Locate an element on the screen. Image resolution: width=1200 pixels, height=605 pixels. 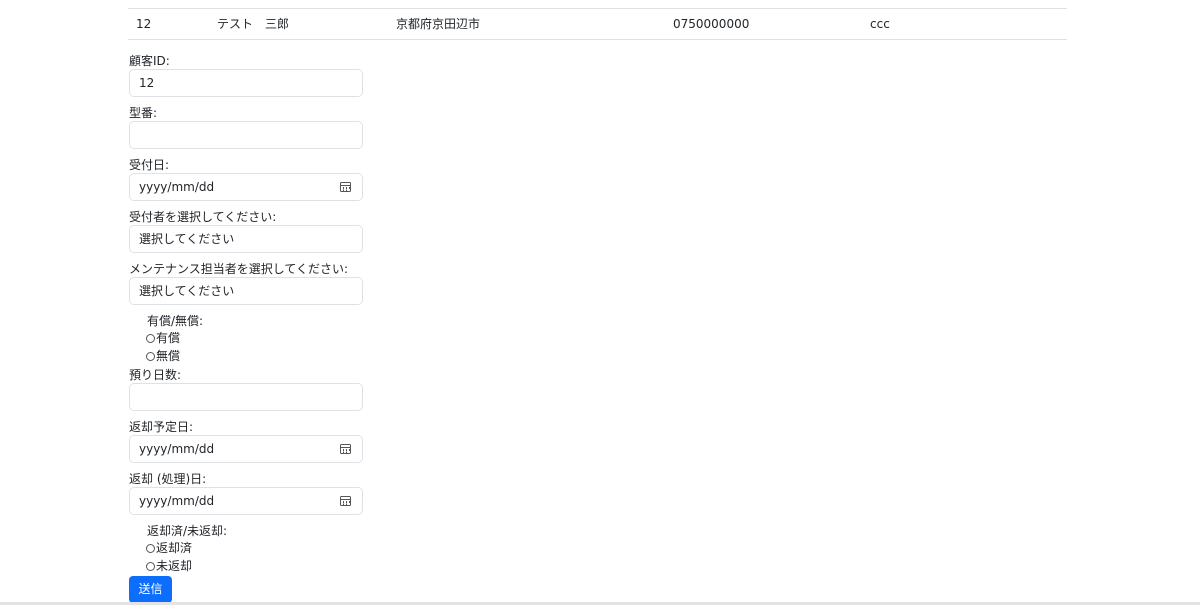
customer-table-row: 12 テスト 三郎 京都府京田辺市 0750000000 ccc is located at coordinates (597, 24).